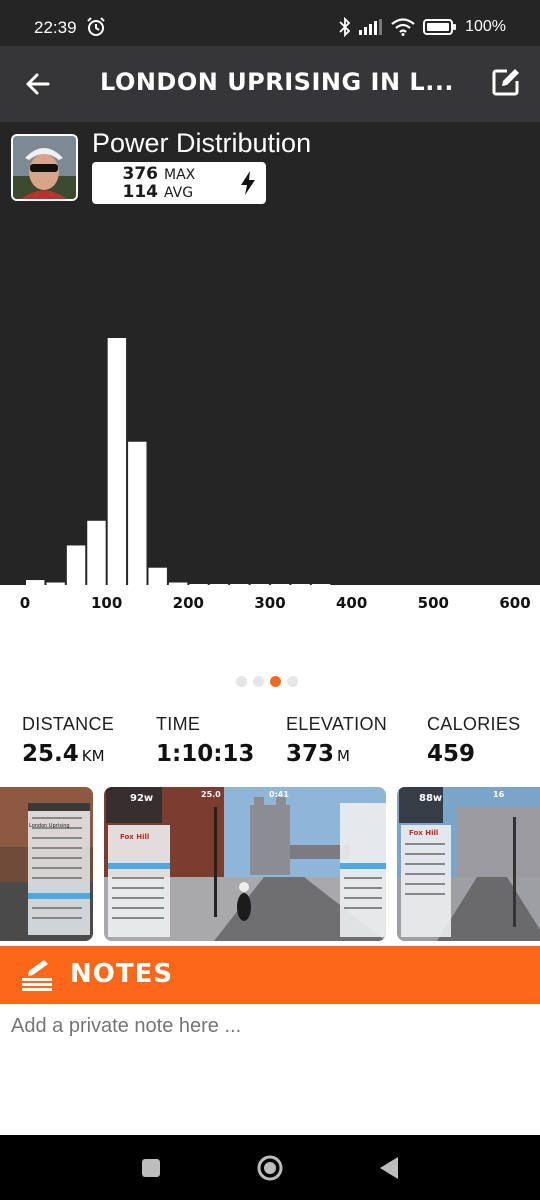 This screenshot has height=1200, width=540. I want to click on stat-value: 373, so click(310, 754).